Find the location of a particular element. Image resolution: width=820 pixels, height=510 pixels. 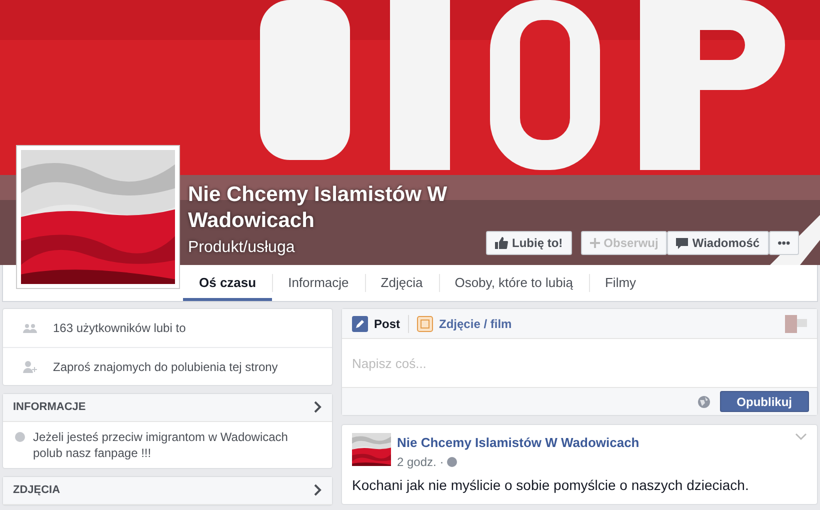

post-time: 2 godz. · is located at coordinates (420, 462).